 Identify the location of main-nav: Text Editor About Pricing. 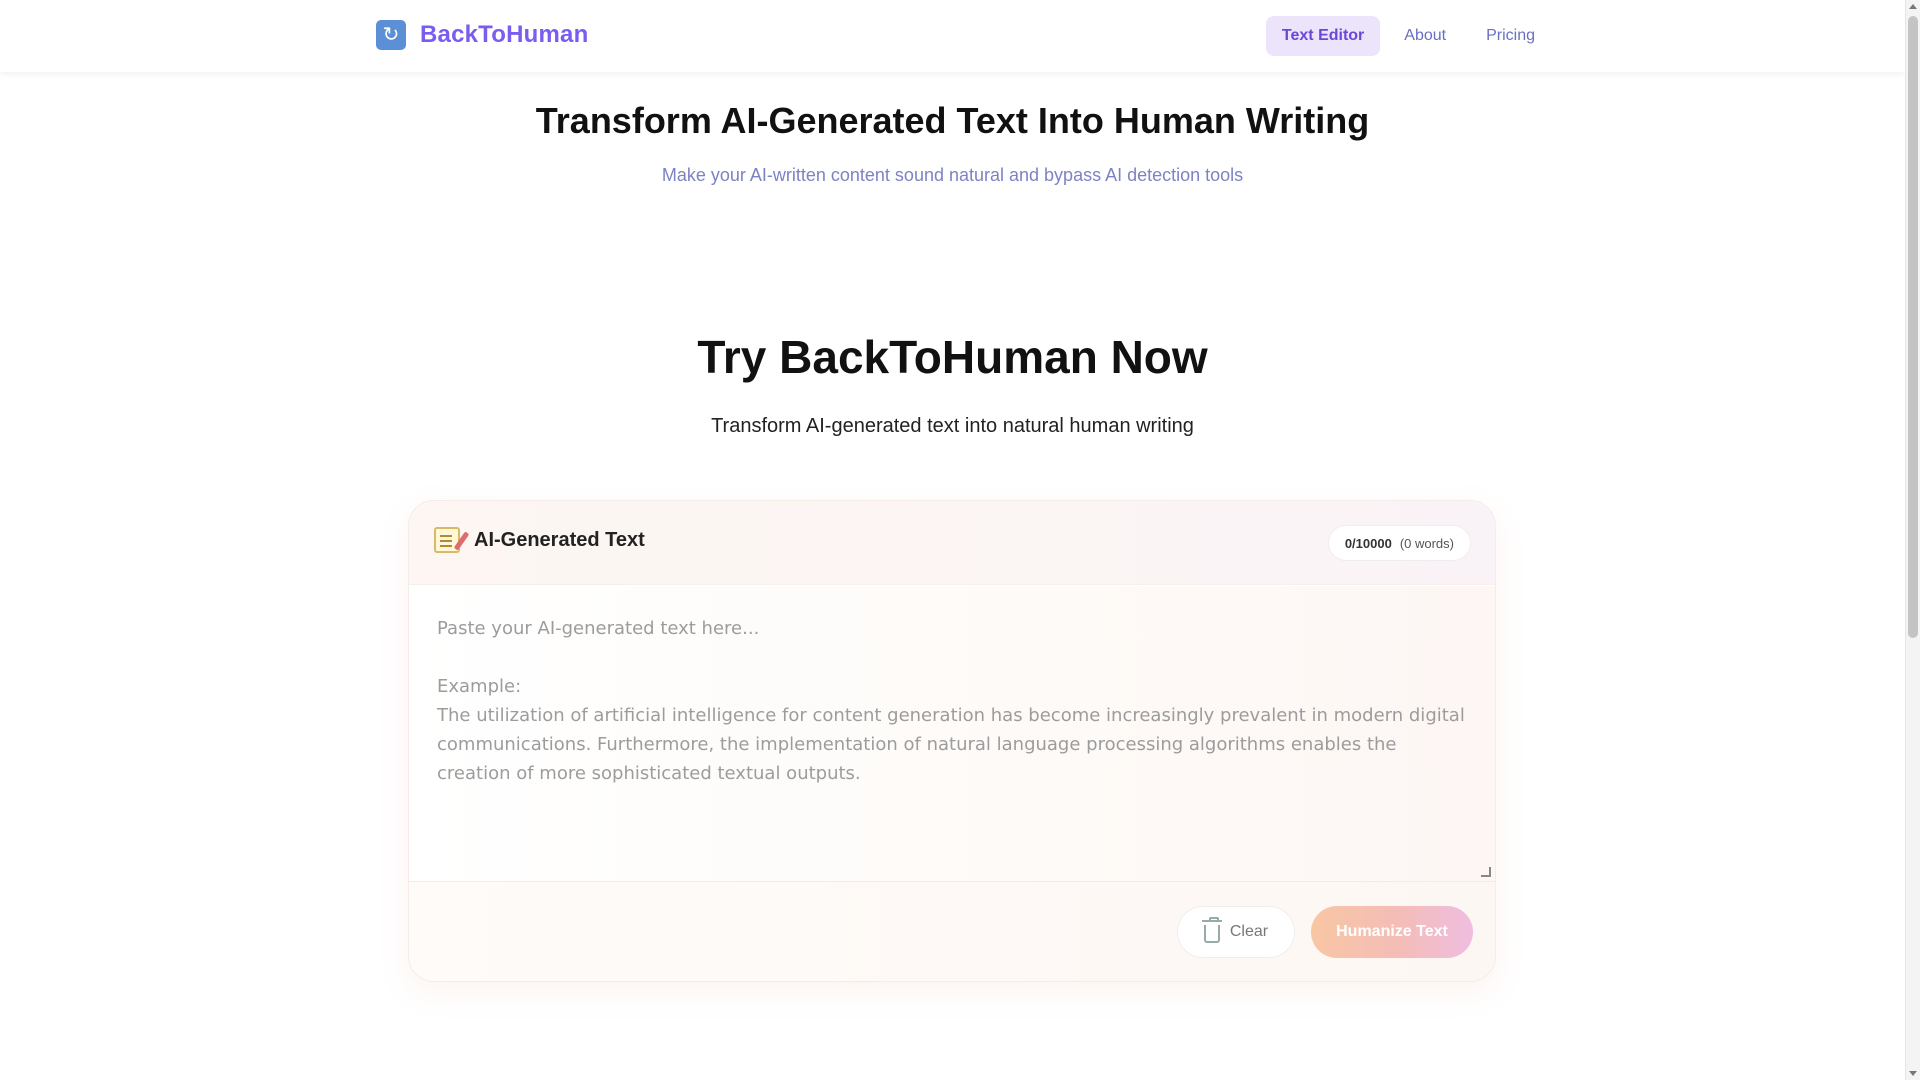
(1408, 36).